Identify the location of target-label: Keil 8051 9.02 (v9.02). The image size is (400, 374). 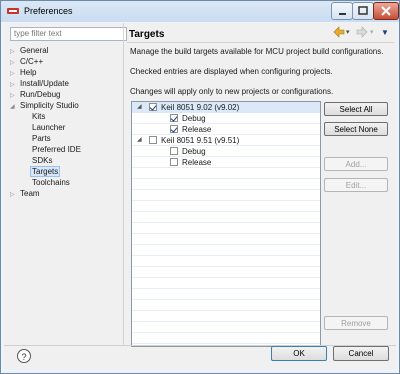
(200, 107).